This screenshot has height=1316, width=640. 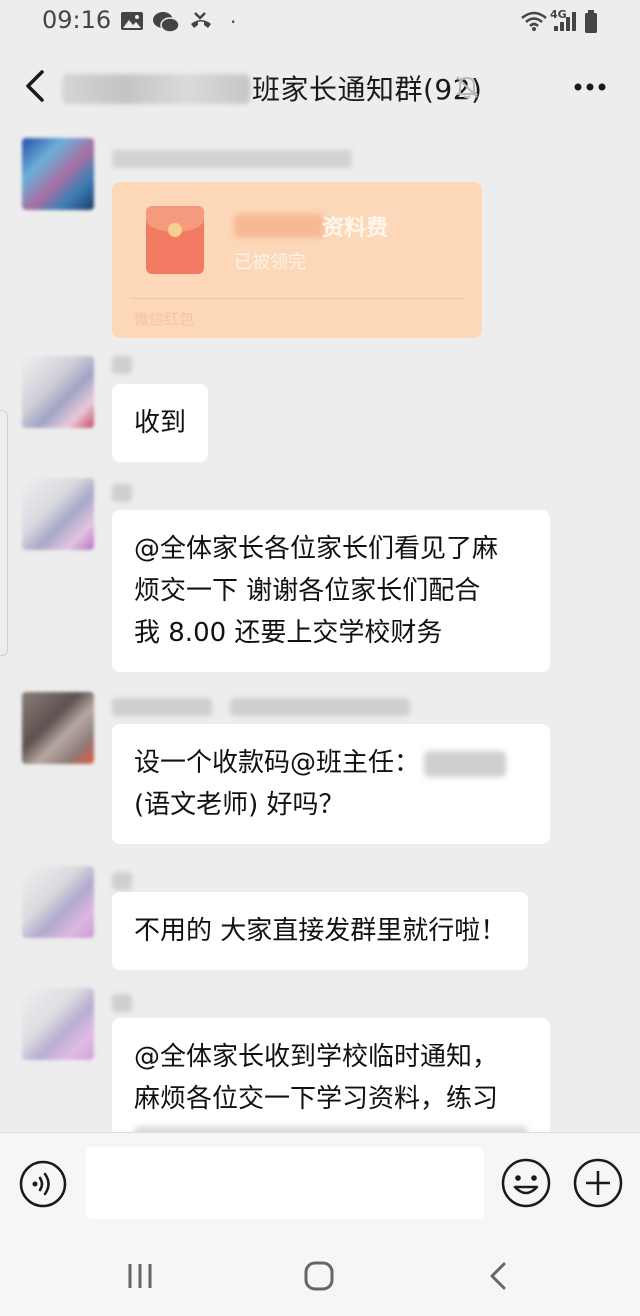 I want to click on message-input, so click(x=285, y=1183).